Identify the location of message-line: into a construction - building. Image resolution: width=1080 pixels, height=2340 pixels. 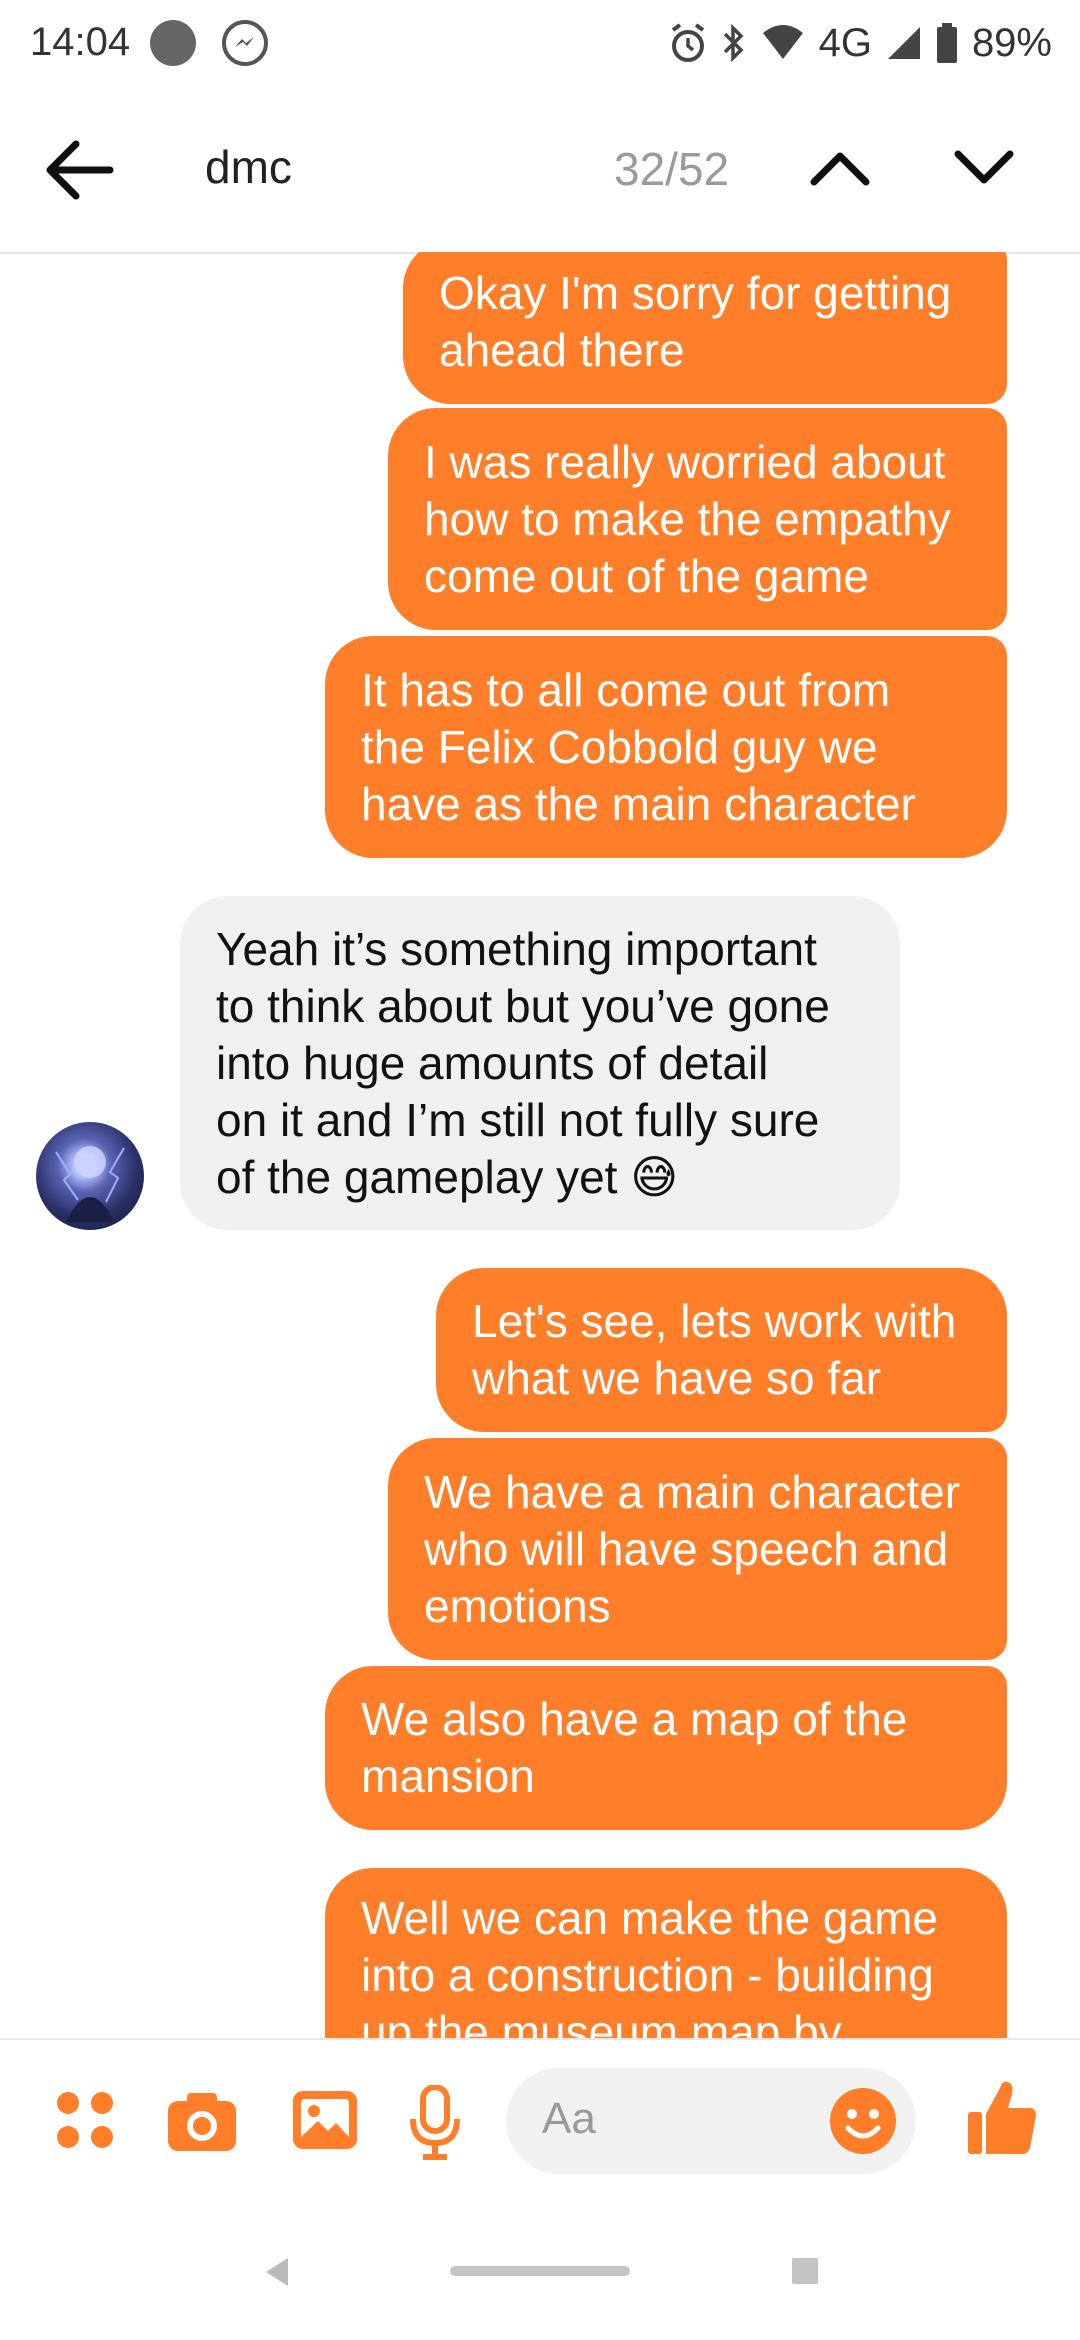
(647, 1975).